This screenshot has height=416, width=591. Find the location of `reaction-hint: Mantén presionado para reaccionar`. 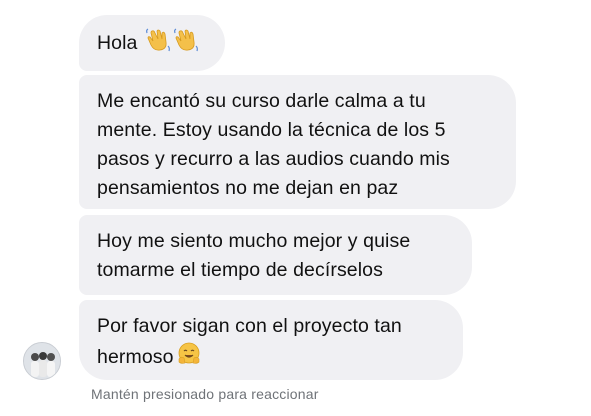

reaction-hint: Mantén presionado para reaccionar is located at coordinates (205, 394).